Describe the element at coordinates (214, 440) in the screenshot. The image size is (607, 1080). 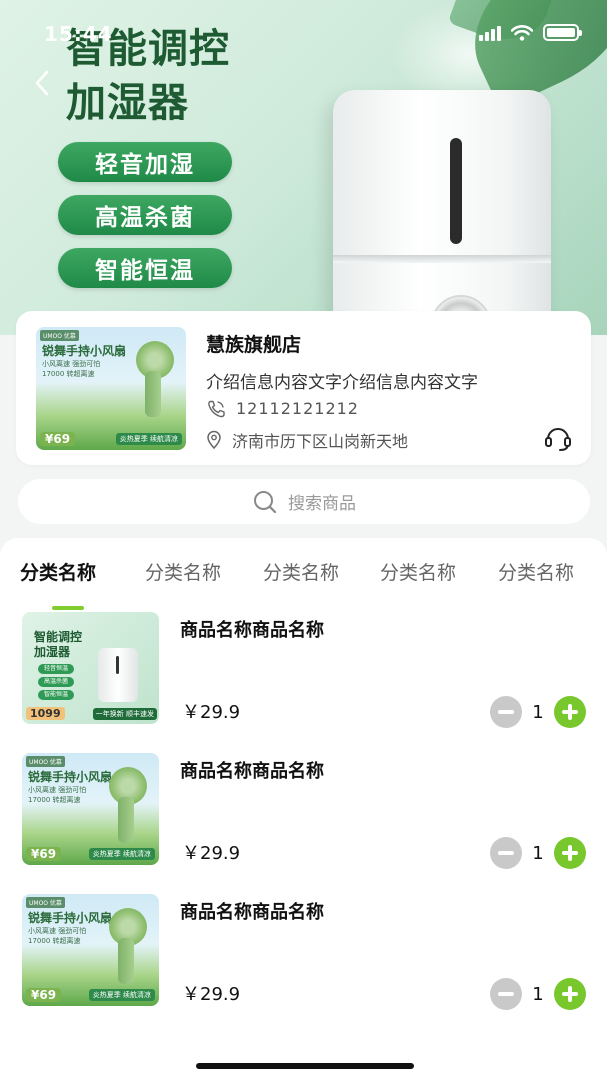
I see `location-pin-icon` at that location.